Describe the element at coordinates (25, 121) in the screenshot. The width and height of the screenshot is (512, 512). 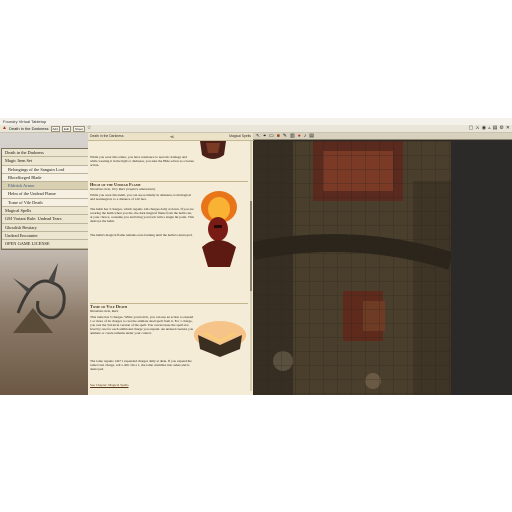
I see `window-title: Foundry Virtual Tabletop` at that location.